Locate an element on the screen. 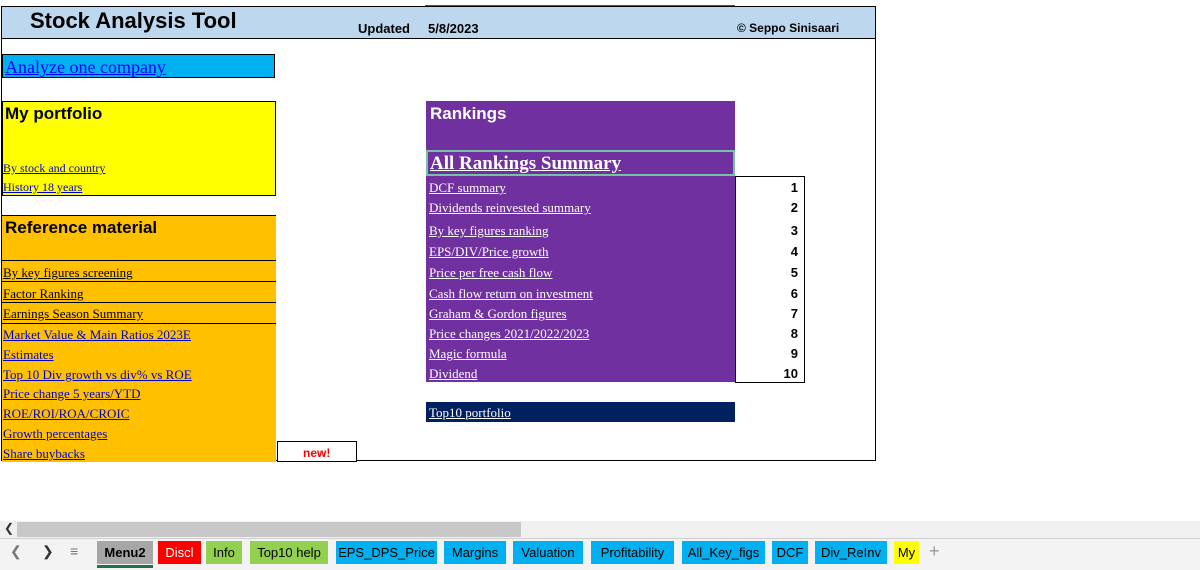  tab-div-reinv: Div_ReInv is located at coordinates (851, 552).